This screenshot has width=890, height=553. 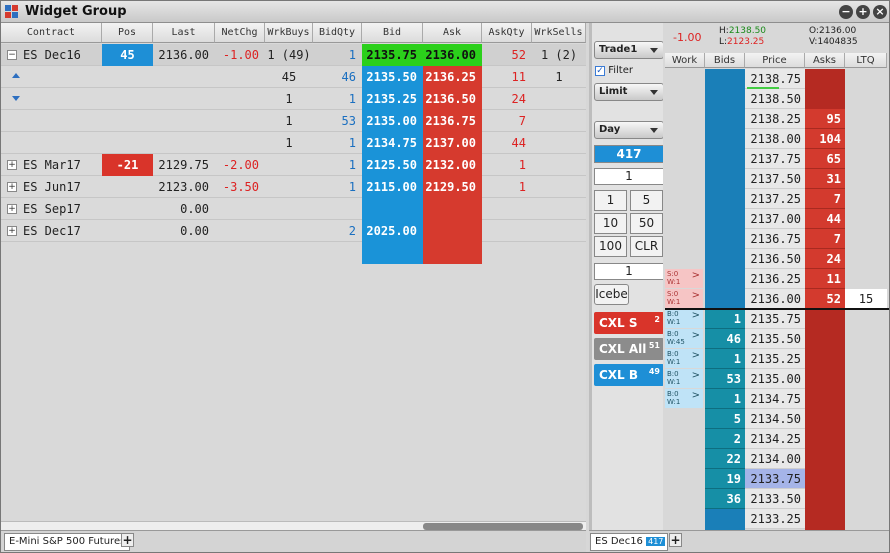 What do you see at coordinates (610, 200) in the screenshot?
I see `qty-button-1: 1` at bounding box center [610, 200].